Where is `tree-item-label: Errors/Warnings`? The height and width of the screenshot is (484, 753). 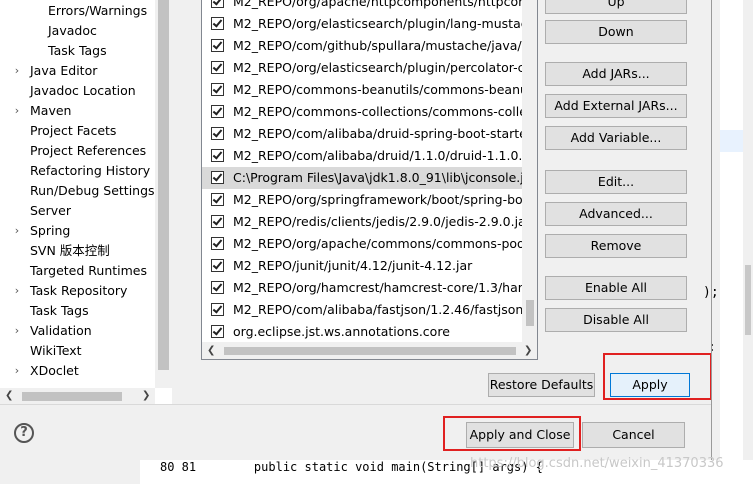 tree-item-label: Errors/Warnings is located at coordinates (98, 10).